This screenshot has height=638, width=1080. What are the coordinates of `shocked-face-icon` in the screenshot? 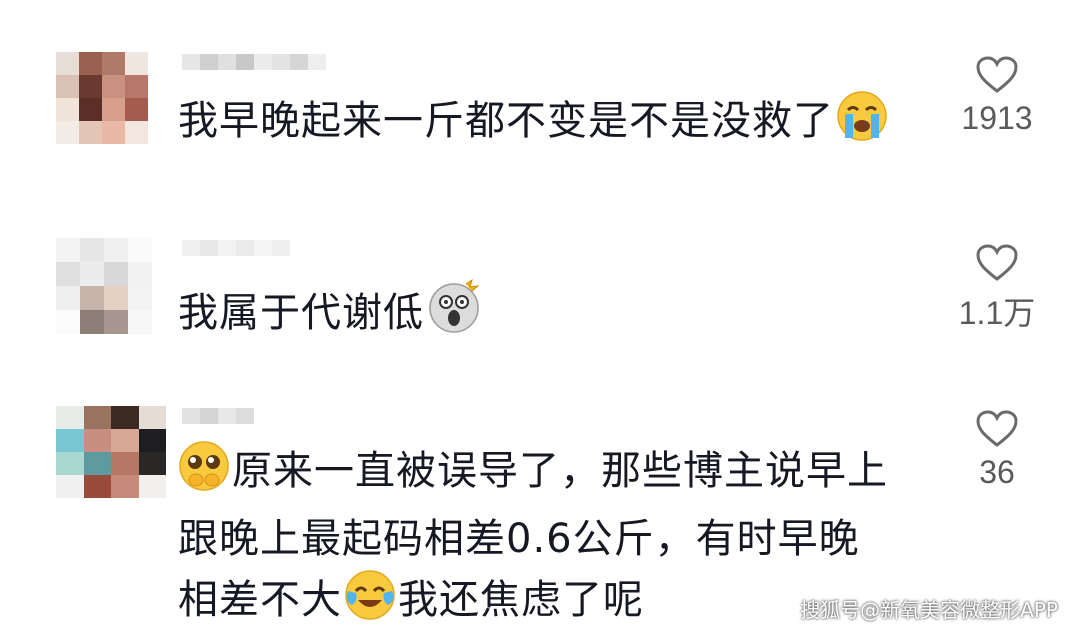 It's located at (454, 314).